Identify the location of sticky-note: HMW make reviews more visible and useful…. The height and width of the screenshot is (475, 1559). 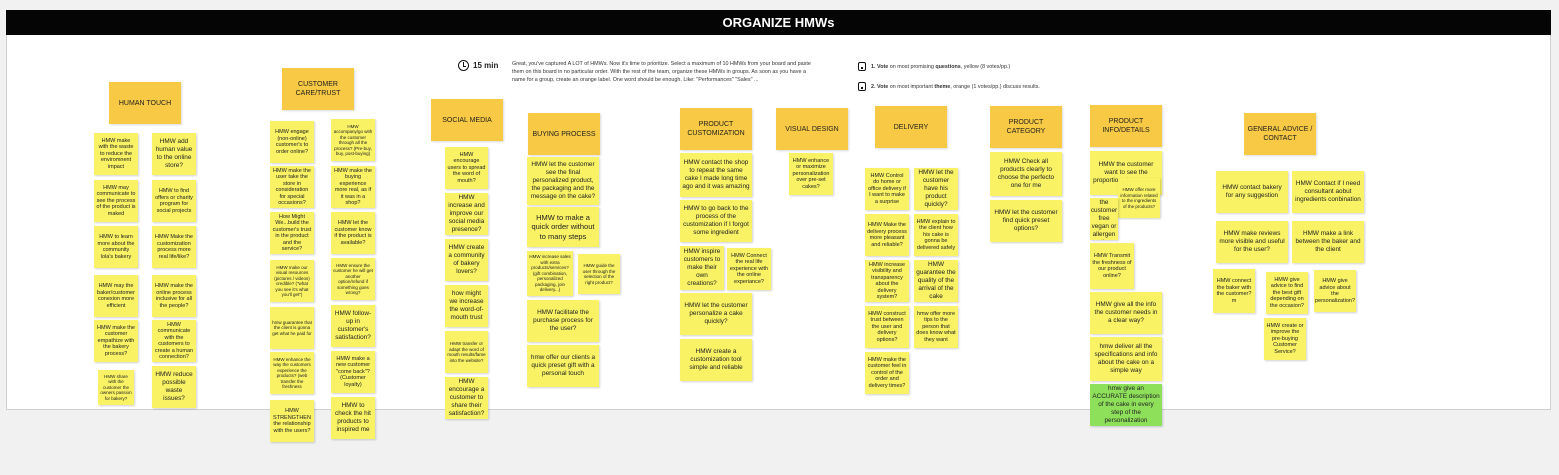
(1252, 242).